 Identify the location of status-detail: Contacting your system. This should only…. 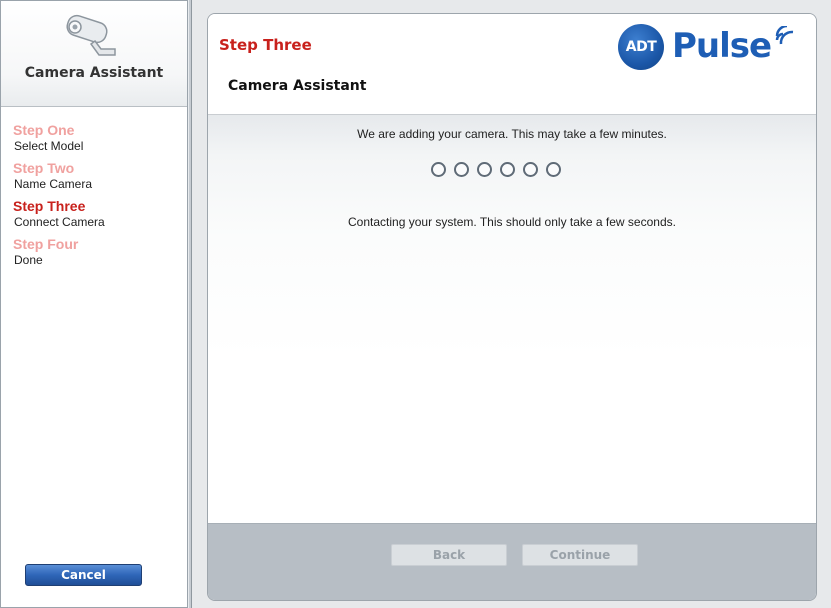
(512, 222).